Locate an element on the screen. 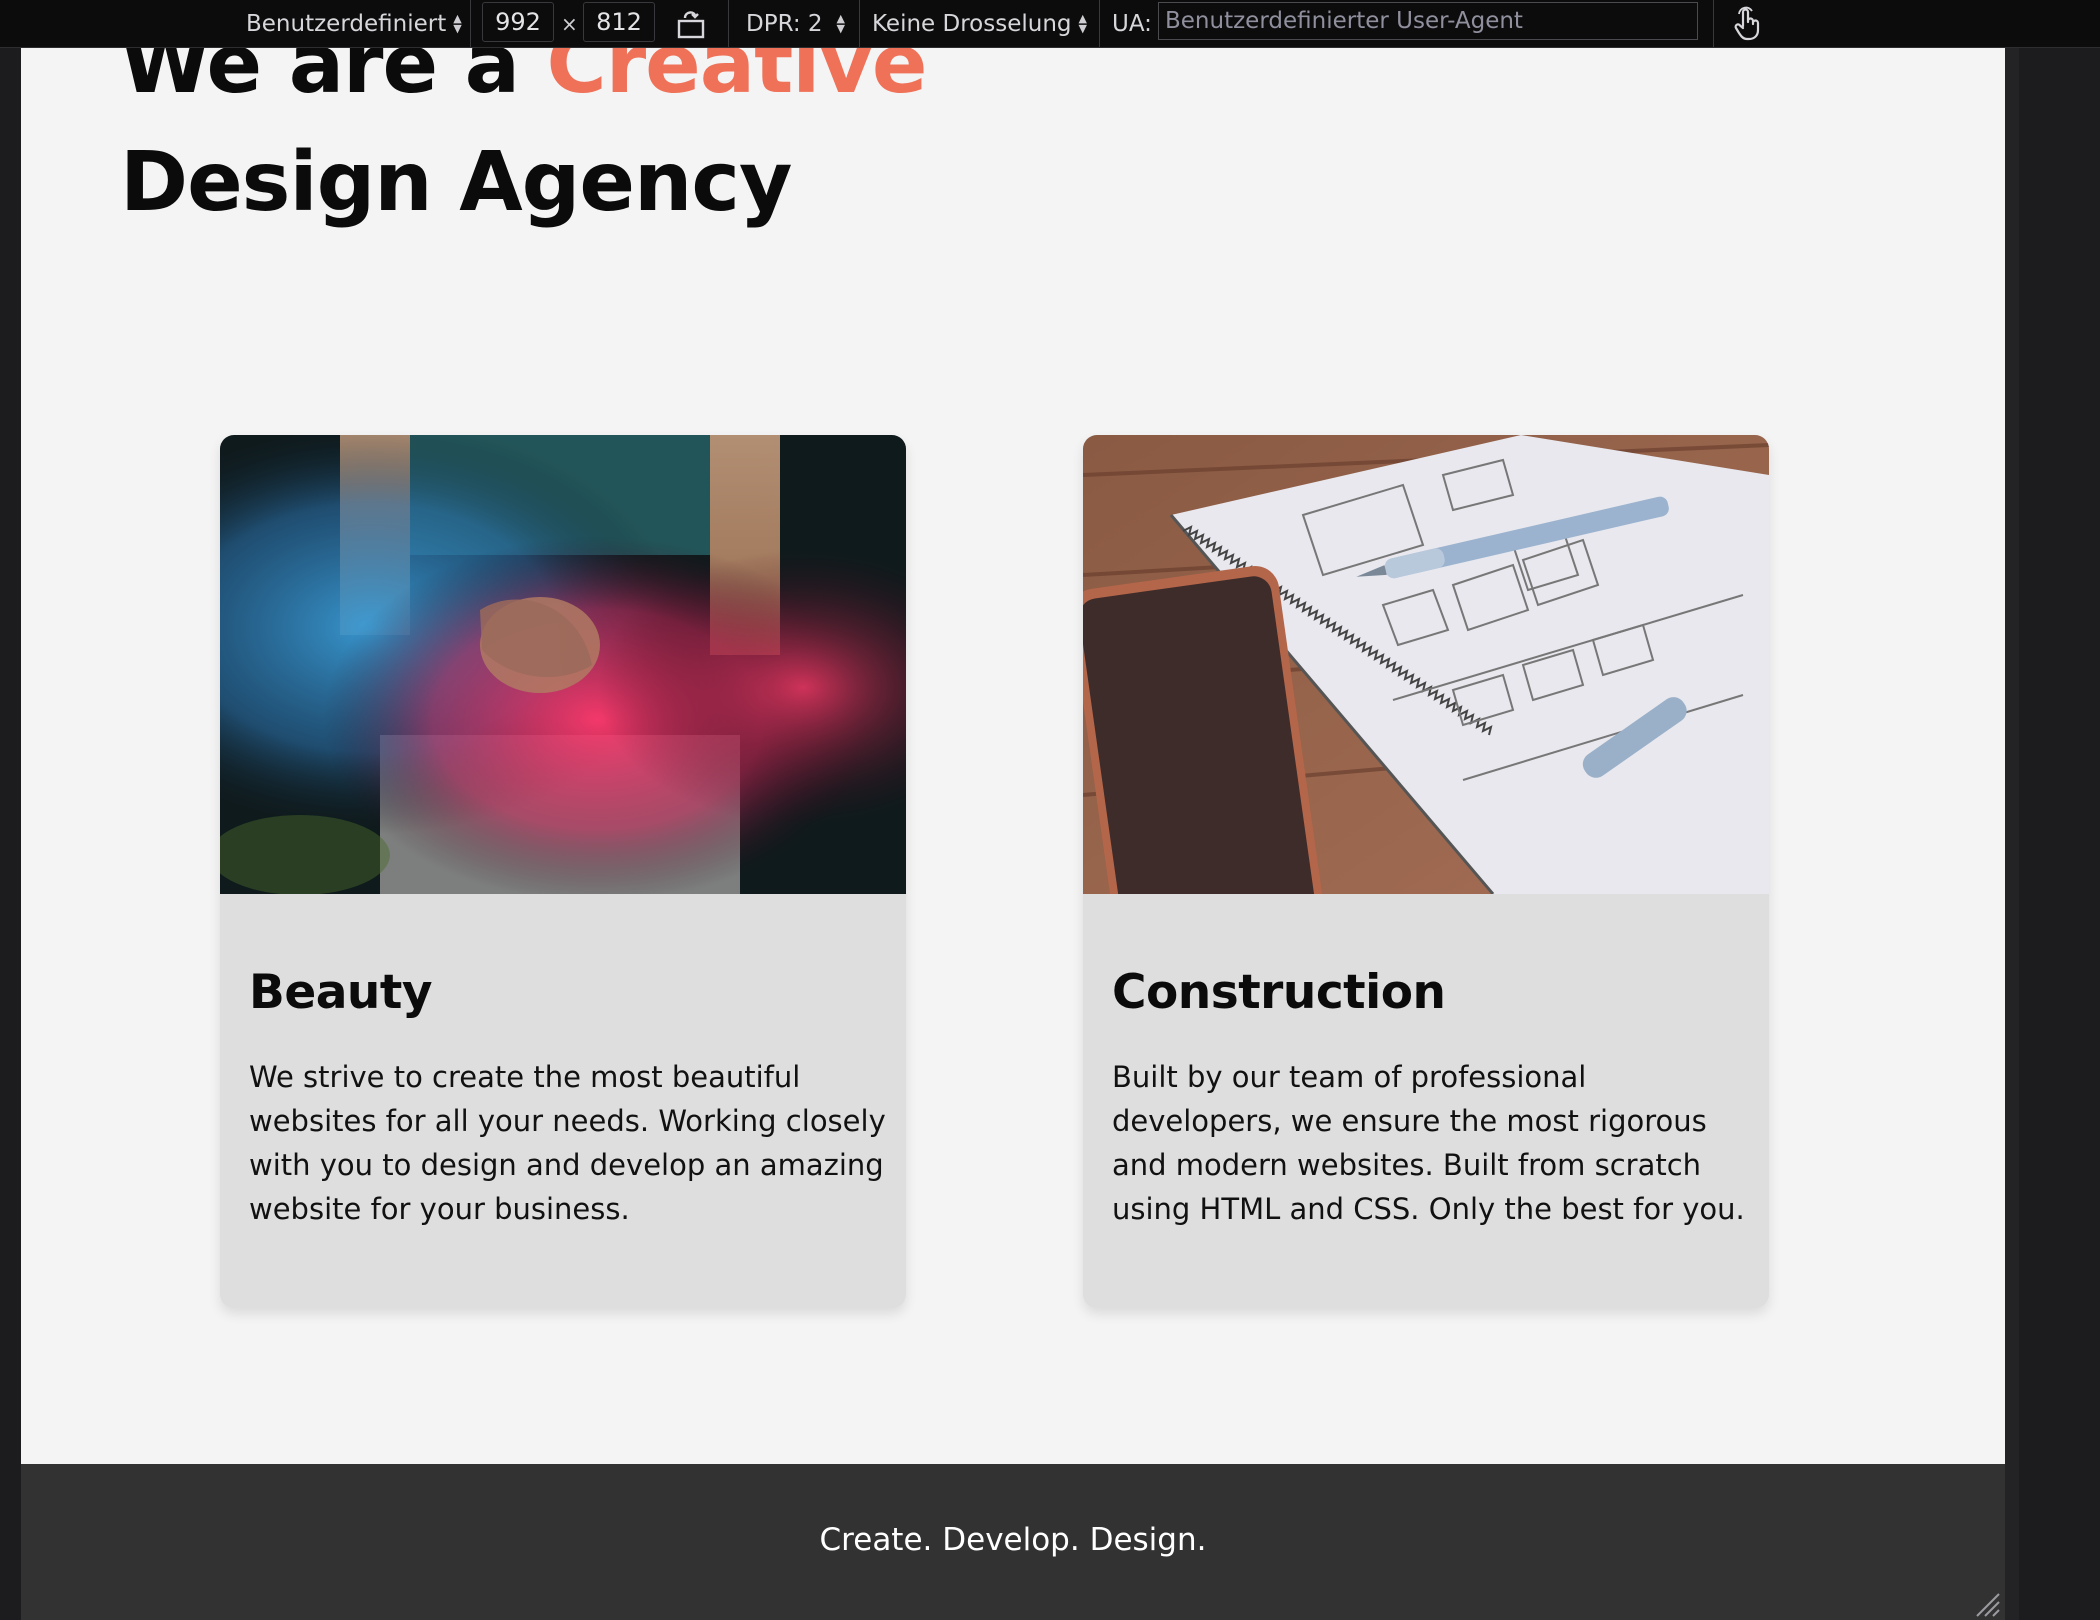  card-title: Construction is located at coordinates (1279, 992).